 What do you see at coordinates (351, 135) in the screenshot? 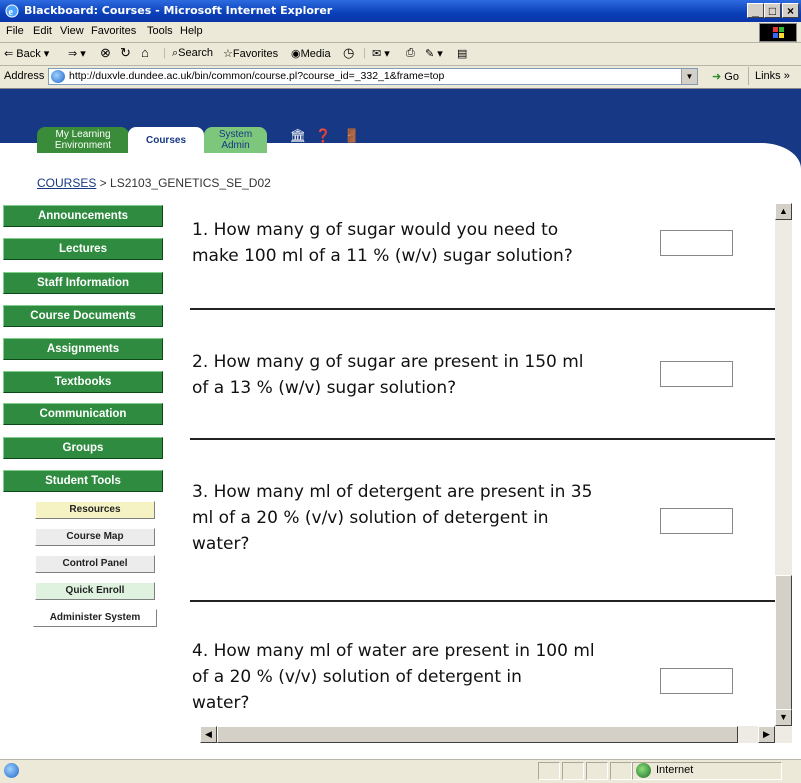
I see `logout-icon: 🚪` at bounding box center [351, 135].